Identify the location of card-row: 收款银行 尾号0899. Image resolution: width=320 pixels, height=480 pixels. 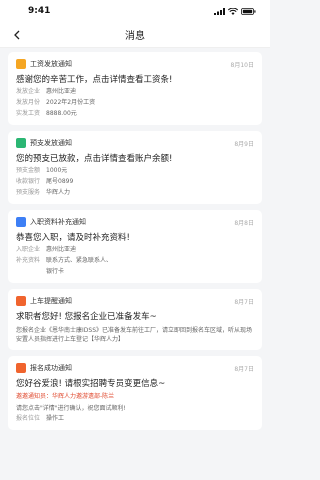
(135, 182).